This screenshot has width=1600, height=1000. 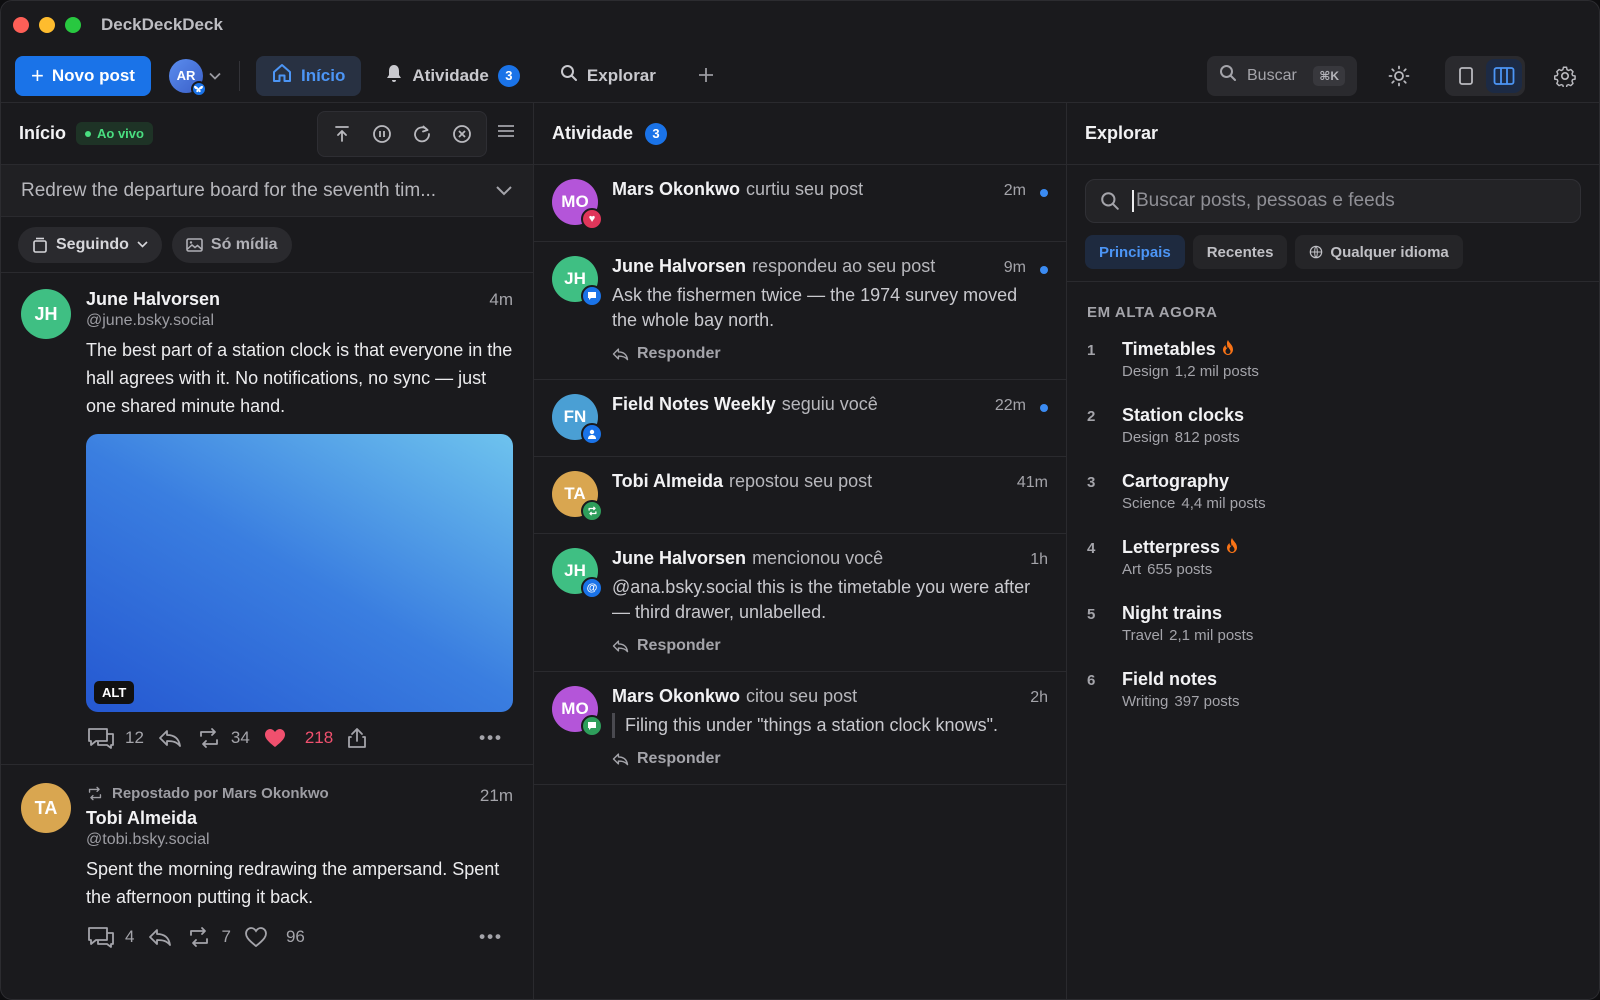 I want to click on following-filter-dropdown: Seguindo, so click(x=90, y=244).